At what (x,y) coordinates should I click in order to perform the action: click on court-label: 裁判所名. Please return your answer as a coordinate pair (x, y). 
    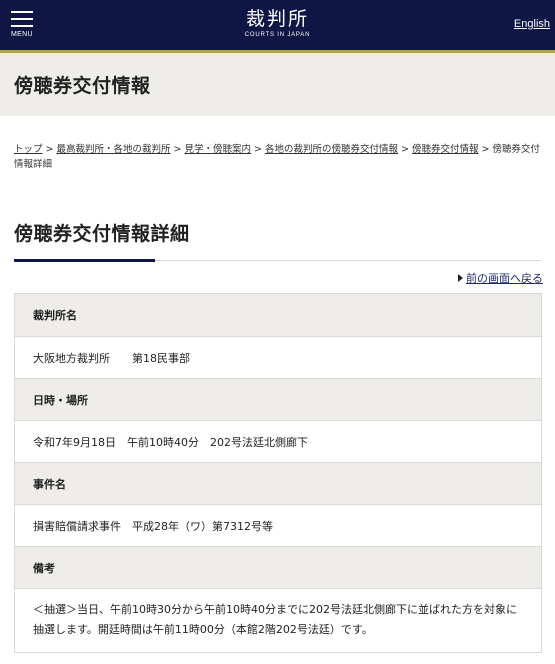
    Looking at the image, I should click on (278, 315).